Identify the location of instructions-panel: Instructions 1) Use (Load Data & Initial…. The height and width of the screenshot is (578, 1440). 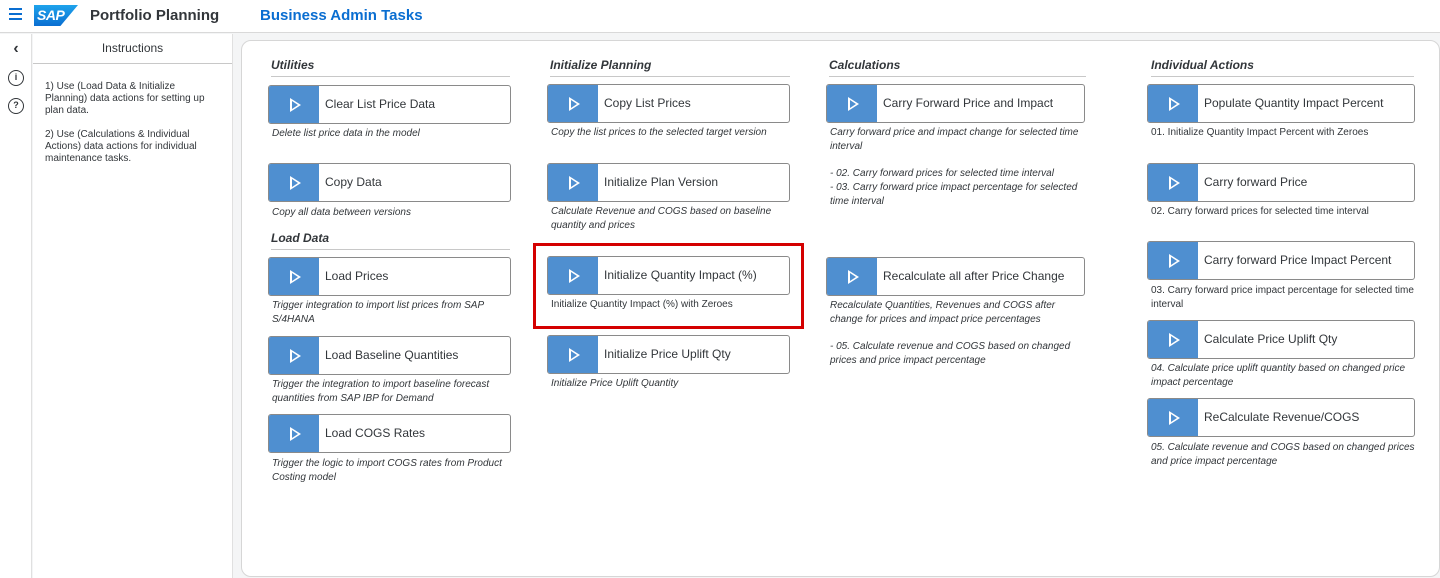
(133, 306).